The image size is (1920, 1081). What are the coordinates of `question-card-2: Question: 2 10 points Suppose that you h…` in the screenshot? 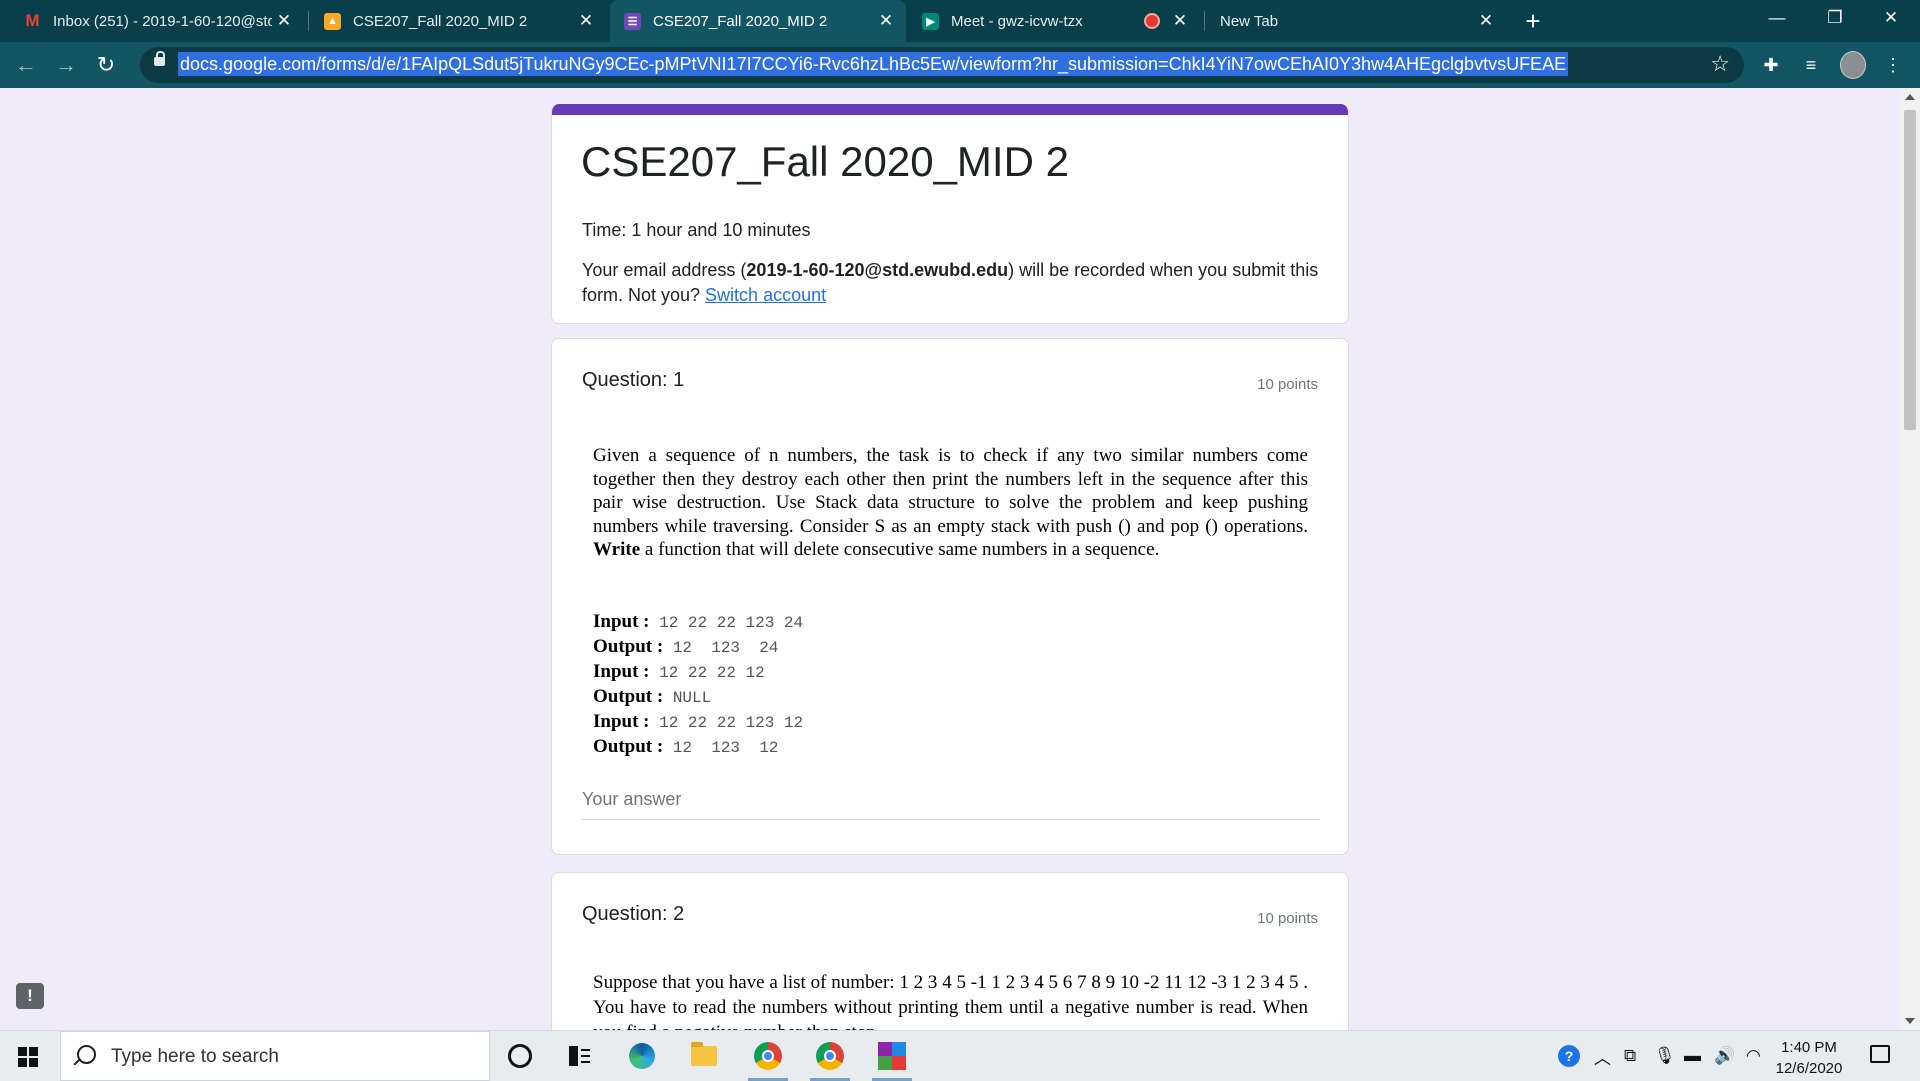 It's located at (950, 951).